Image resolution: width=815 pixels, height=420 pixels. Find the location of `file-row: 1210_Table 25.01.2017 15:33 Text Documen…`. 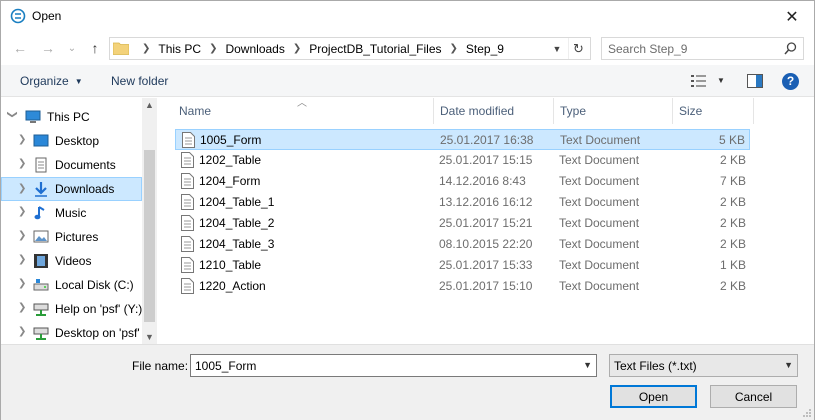

file-row: 1210_Table 25.01.2017 15:33 Text Documen… is located at coordinates (462, 265).